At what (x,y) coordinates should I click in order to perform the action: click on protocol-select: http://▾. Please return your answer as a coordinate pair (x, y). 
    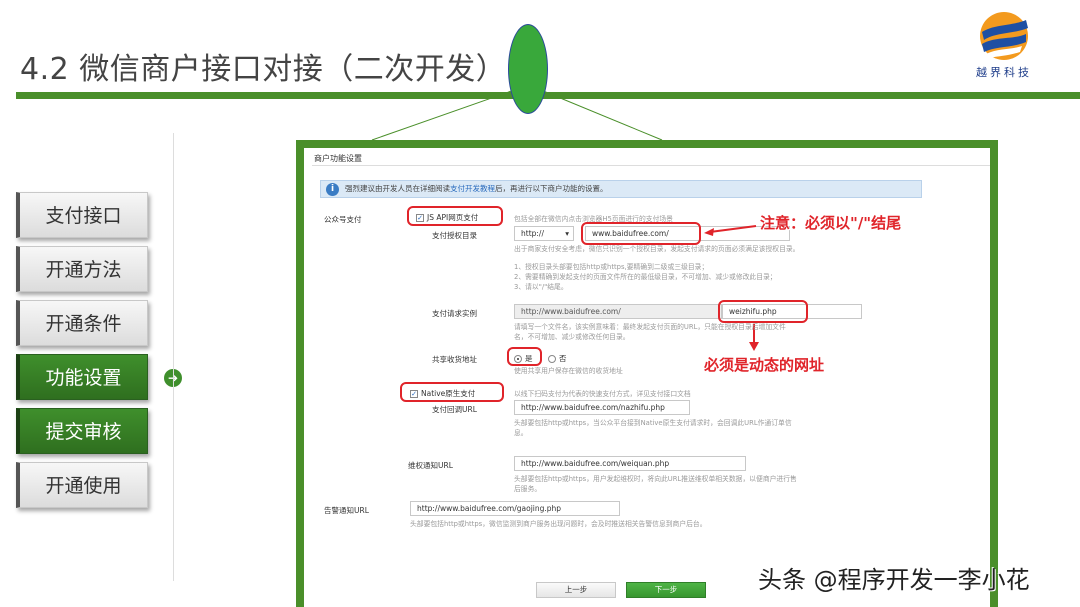
    Looking at the image, I should click on (544, 233).